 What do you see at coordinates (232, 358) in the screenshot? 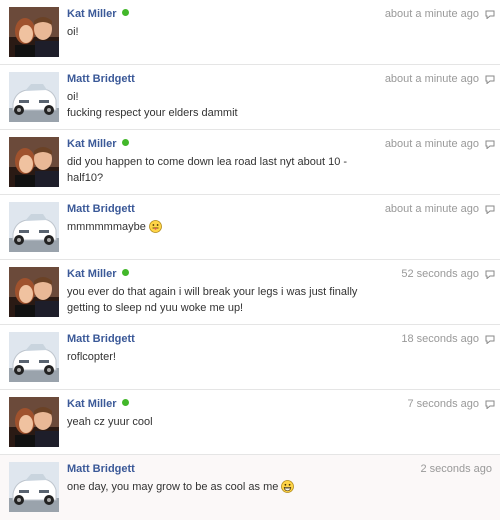
I see `message-body: roflcopter!` at bounding box center [232, 358].